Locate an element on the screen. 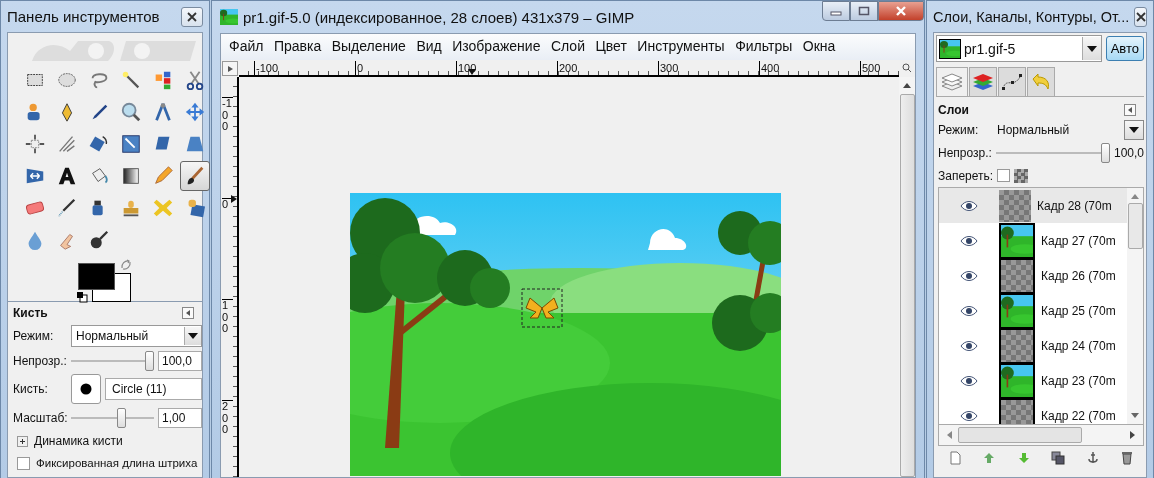  magnifier-icon is located at coordinates (131, 112).